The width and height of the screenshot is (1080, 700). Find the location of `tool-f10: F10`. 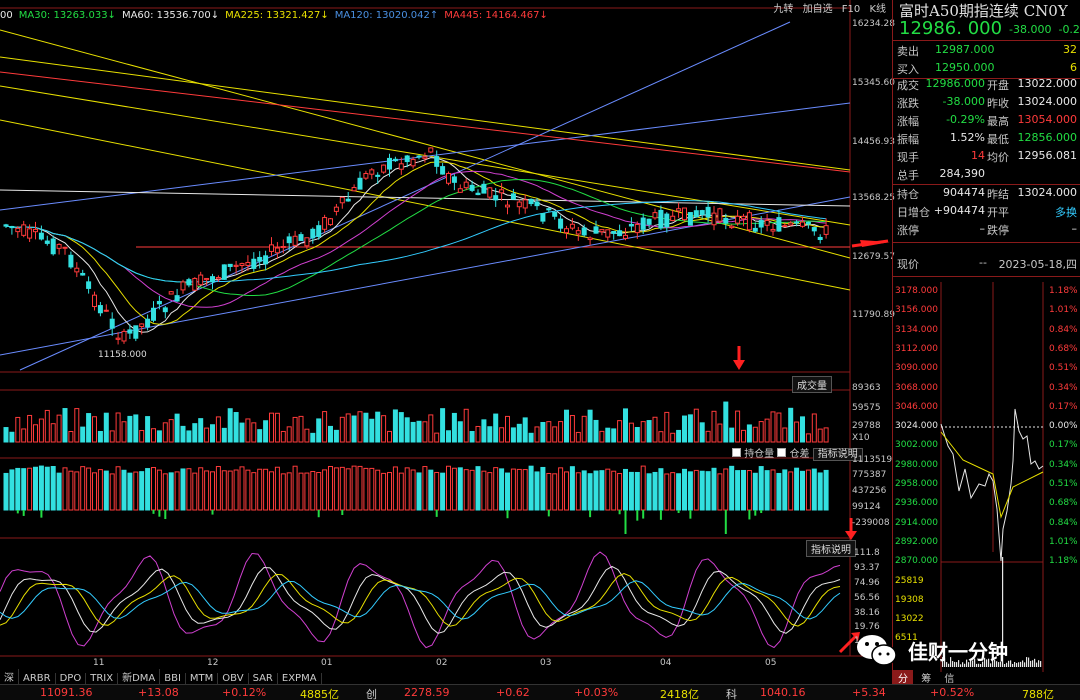

tool-f10: F10 is located at coordinates (851, 9).